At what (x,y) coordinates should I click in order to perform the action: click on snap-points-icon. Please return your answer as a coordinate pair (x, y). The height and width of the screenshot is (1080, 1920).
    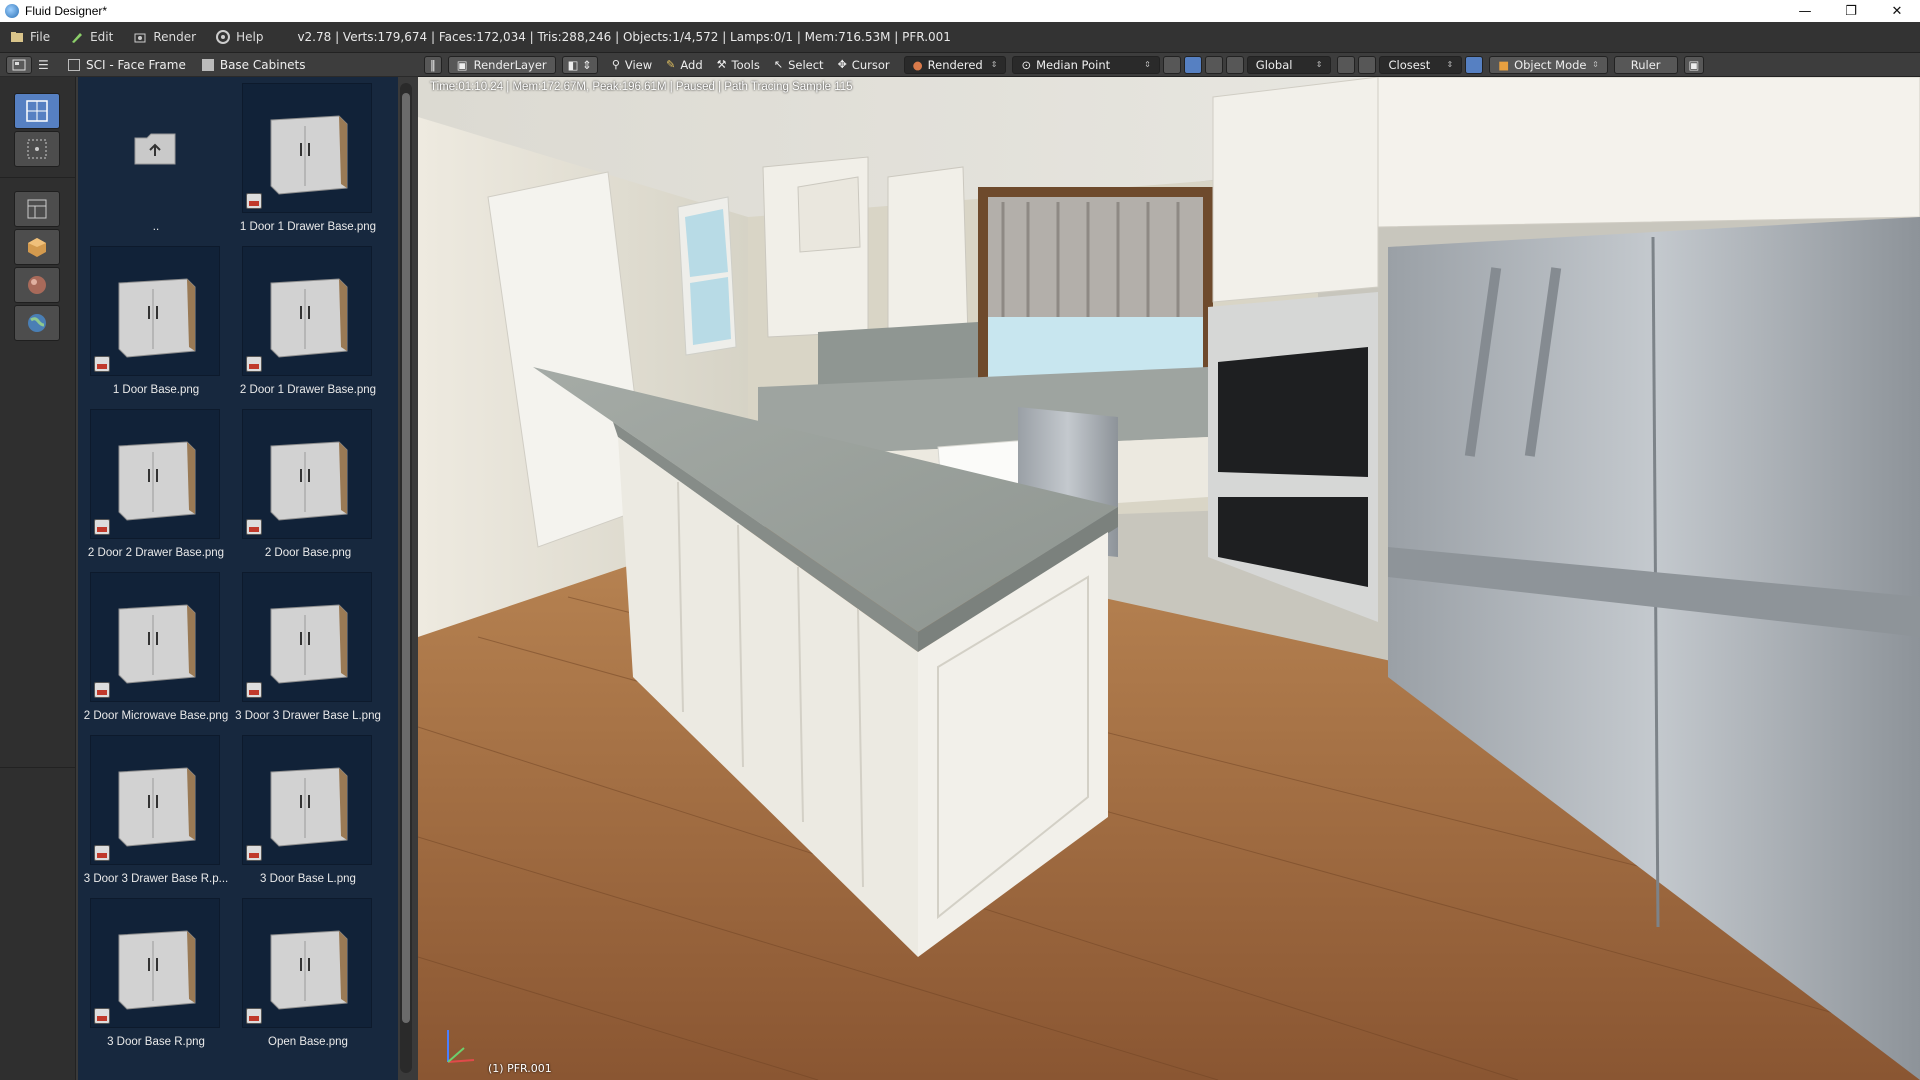
    Looking at the image, I should click on (37, 149).